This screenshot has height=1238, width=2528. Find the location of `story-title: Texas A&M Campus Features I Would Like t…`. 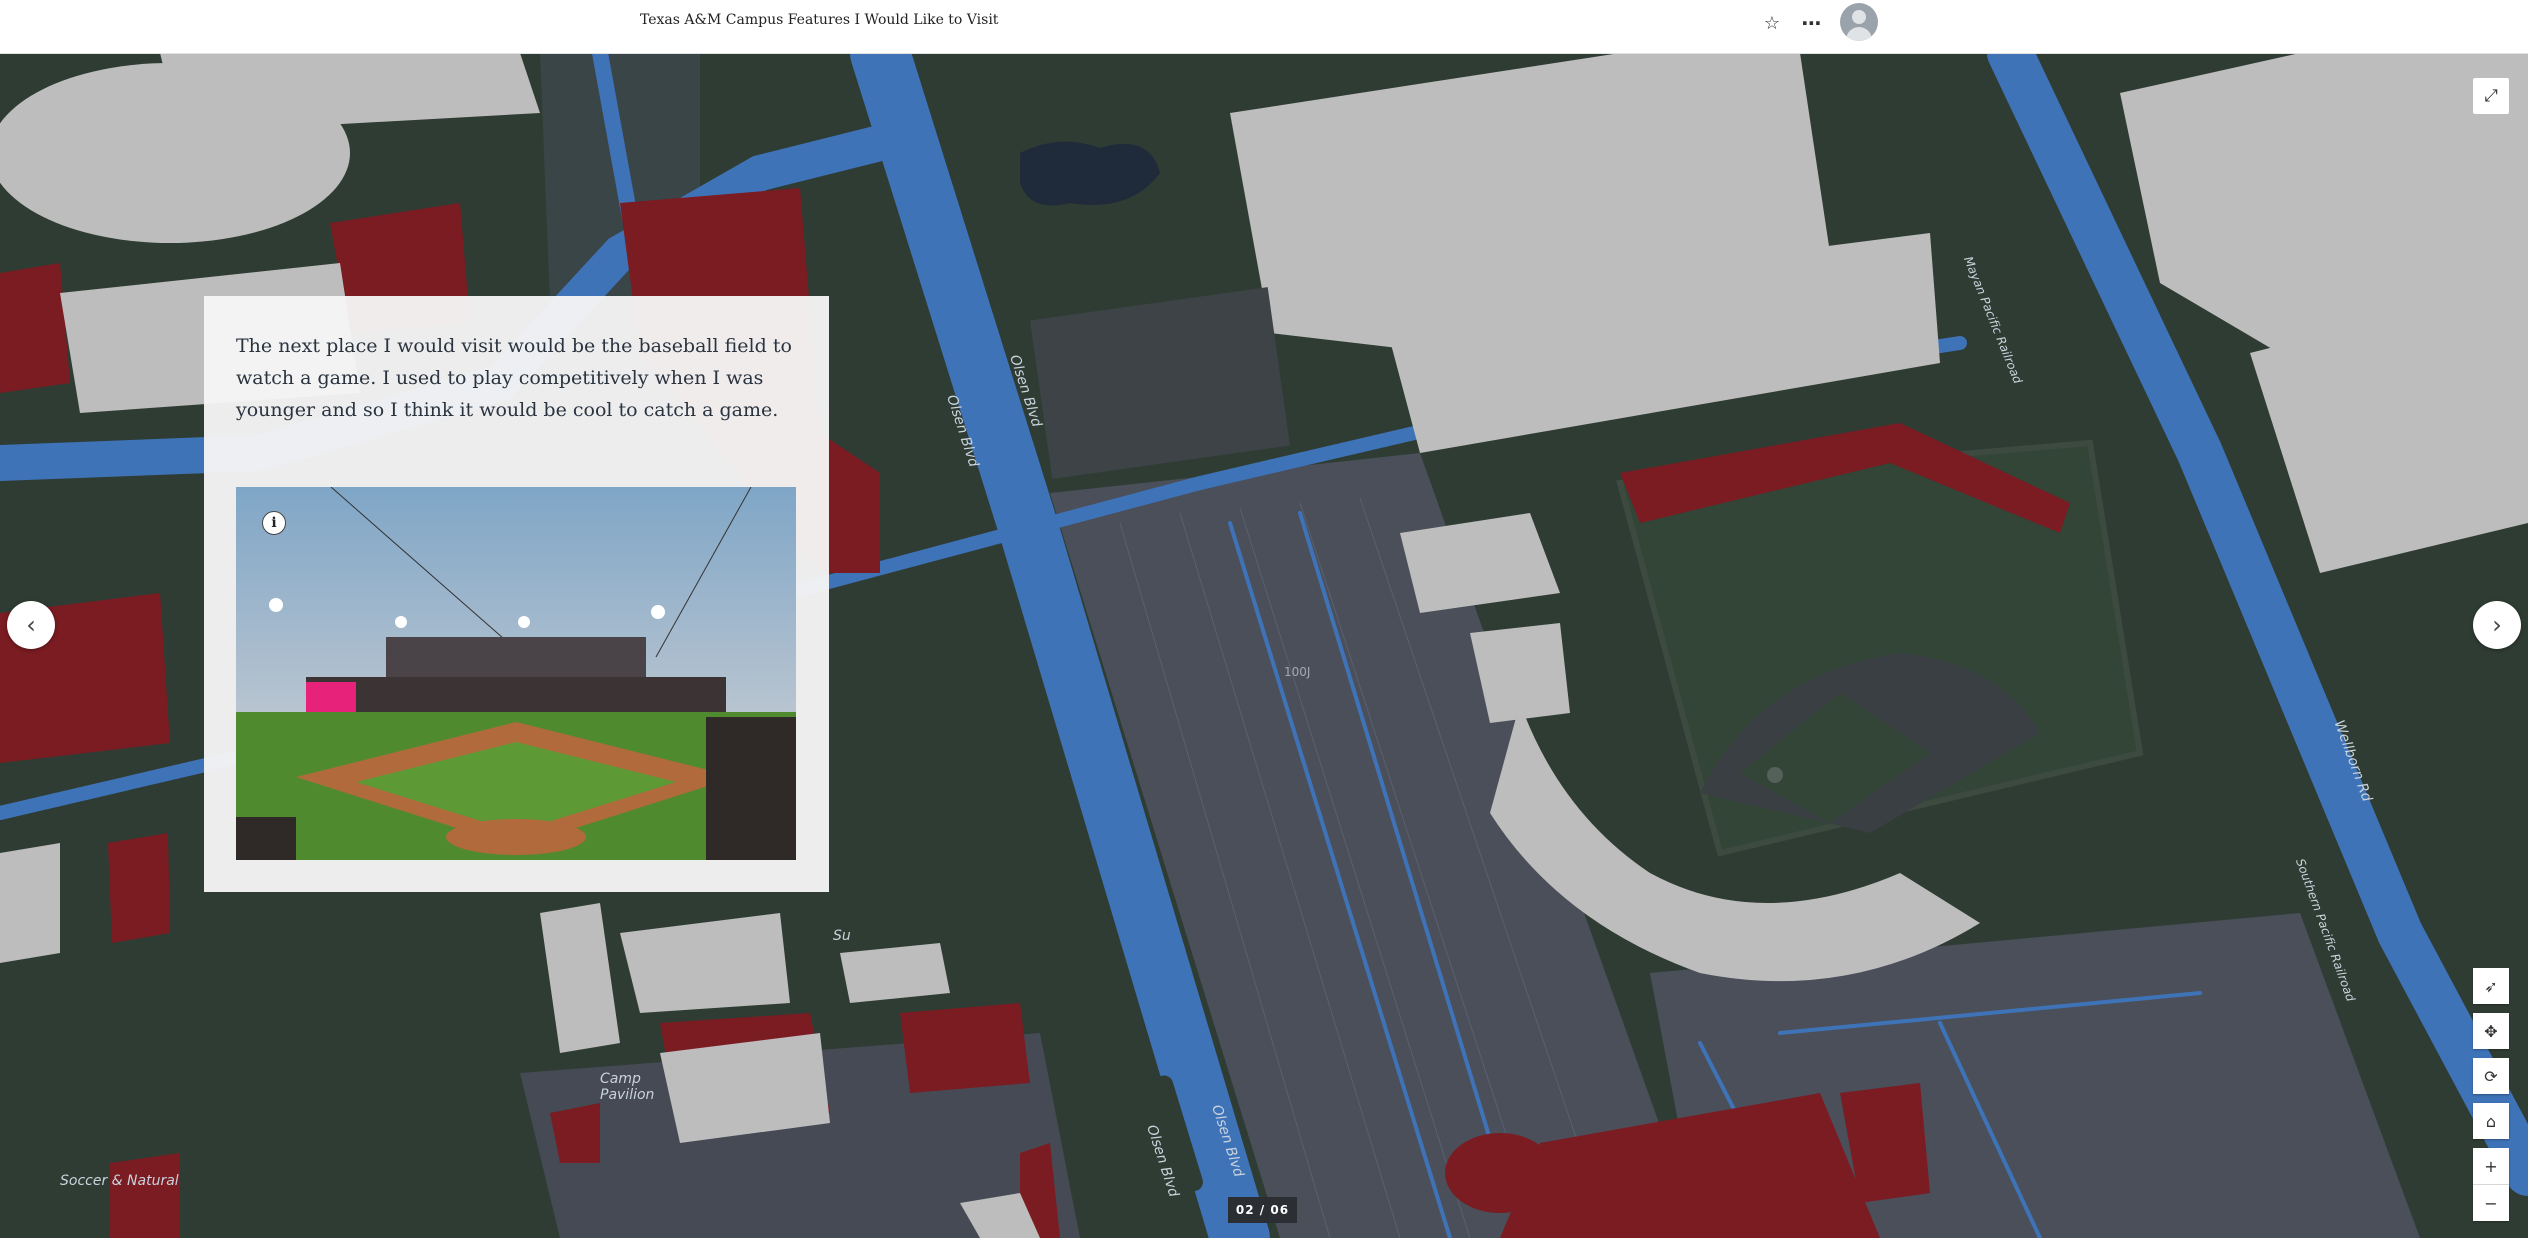

story-title: Texas A&M Campus Features I Would Like t… is located at coordinates (819, 20).